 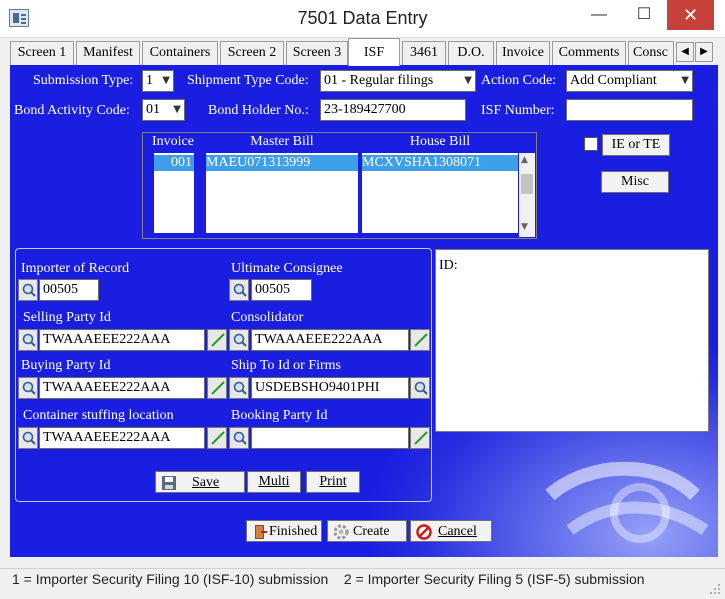 What do you see at coordinates (282, 163) in the screenshot?
I see `grid-cell-master-bill: MAEU071313999` at bounding box center [282, 163].